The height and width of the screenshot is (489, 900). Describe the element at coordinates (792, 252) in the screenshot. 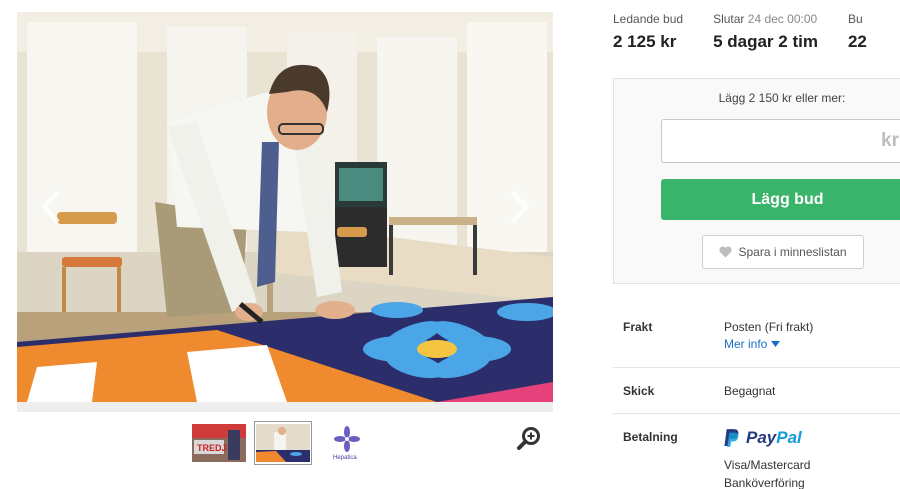

I see `wishlist-label: Spara i minneslistan` at that location.